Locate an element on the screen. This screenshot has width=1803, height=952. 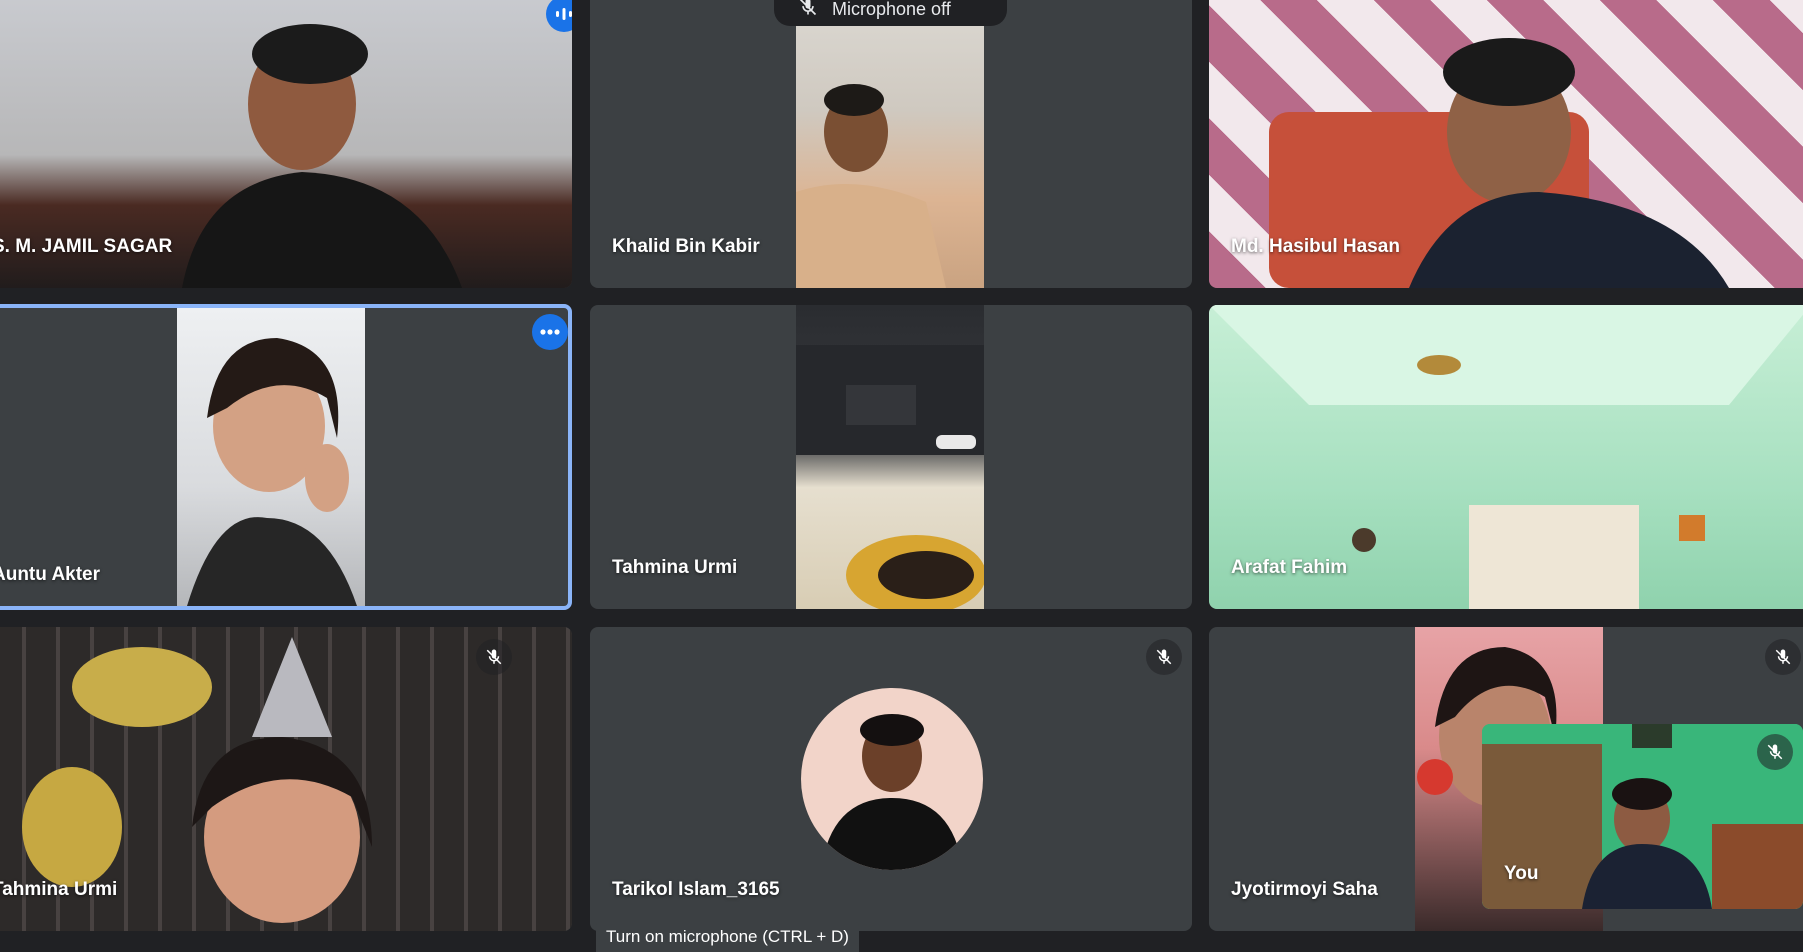
more-options-icon is located at coordinates (550, 332).